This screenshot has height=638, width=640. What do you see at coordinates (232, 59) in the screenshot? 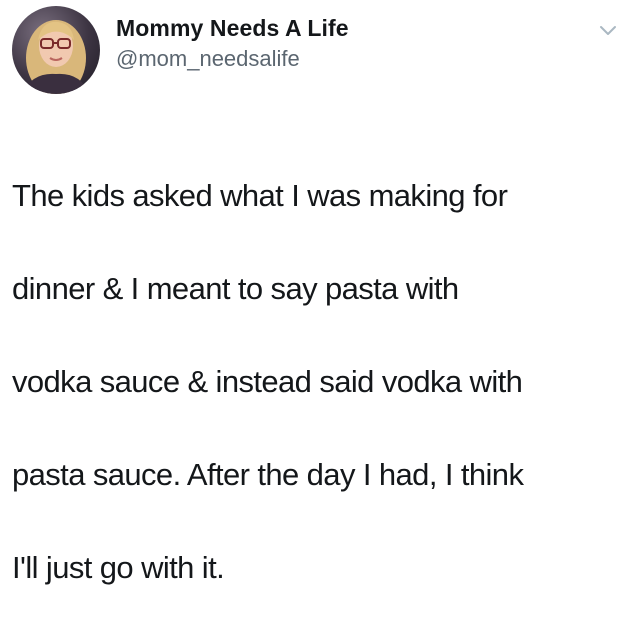
I see `author-handle: @mom_needsalife` at bounding box center [232, 59].